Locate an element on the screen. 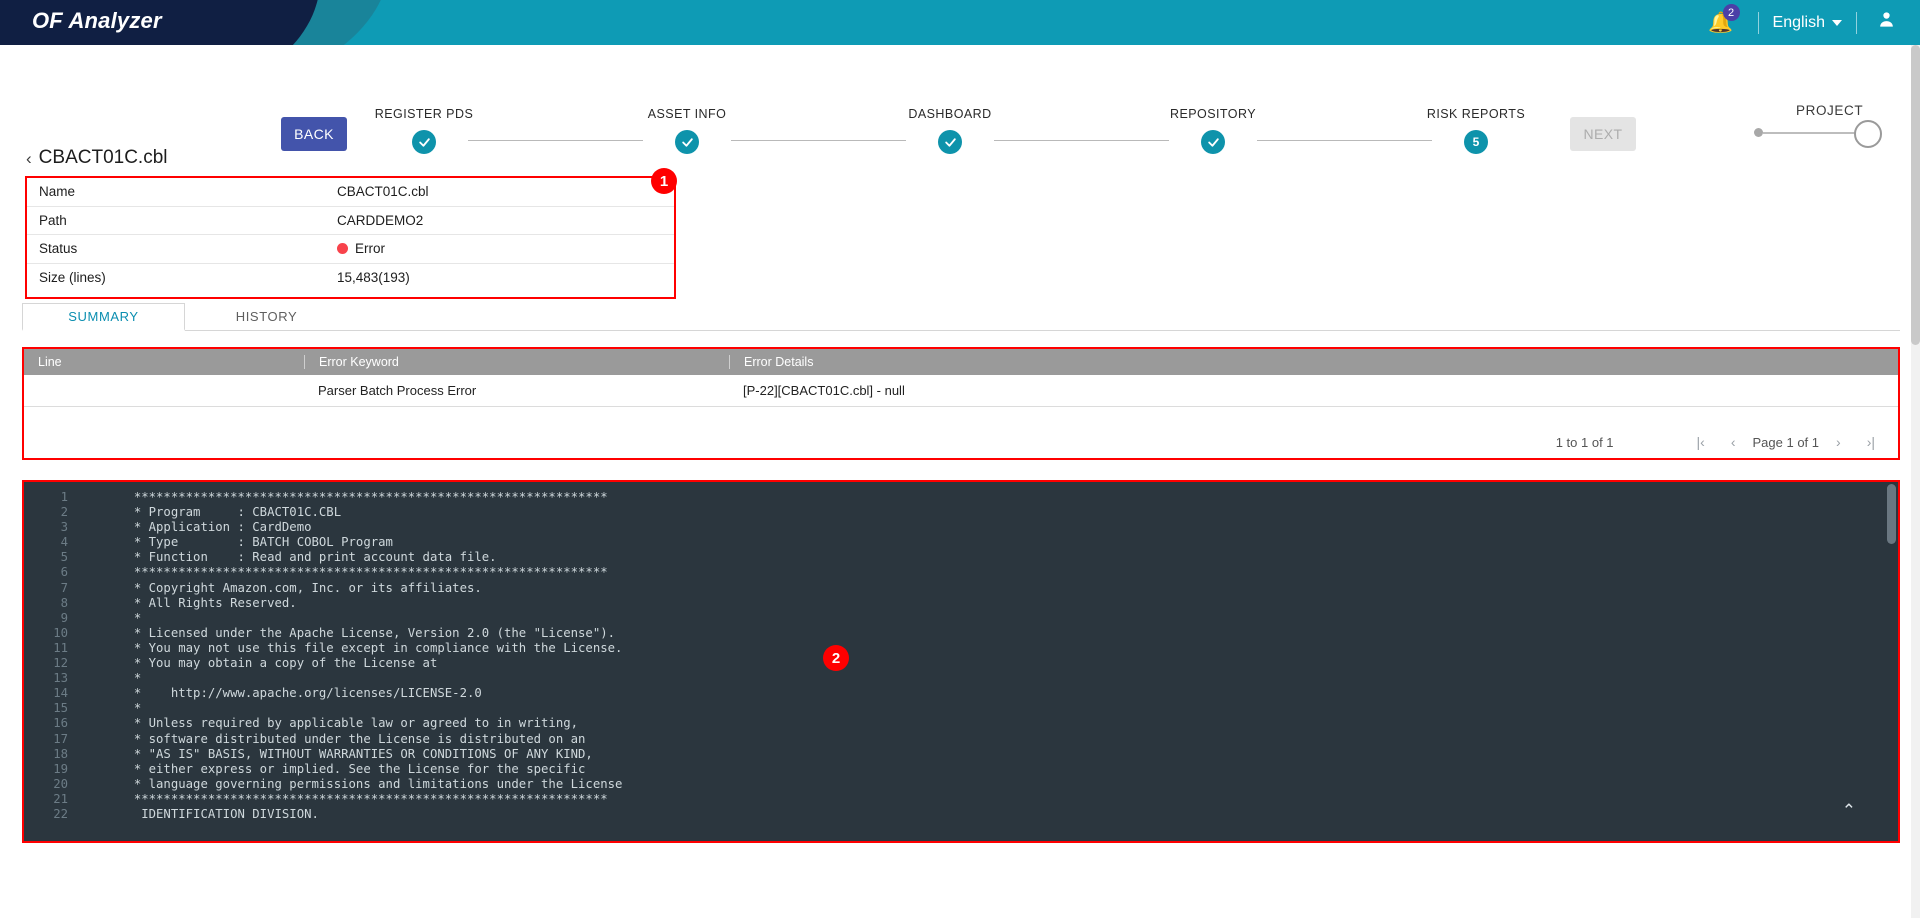  code-line-number: 3 is located at coordinates (64, 527).